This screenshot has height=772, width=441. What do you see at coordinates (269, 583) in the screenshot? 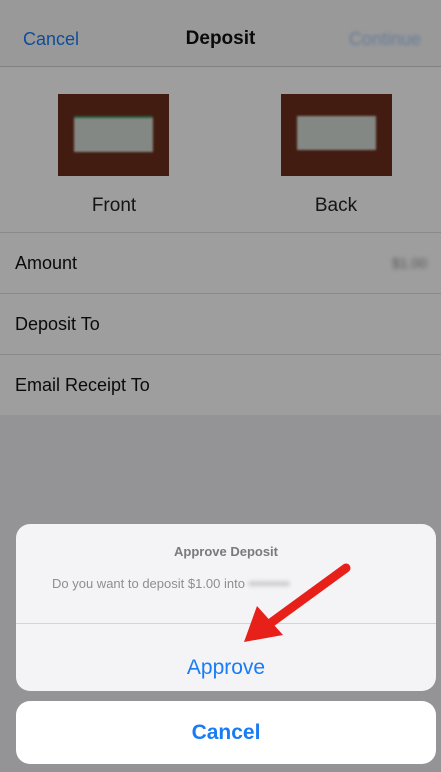
I see `alert-message-account-redacted: •••••••••` at bounding box center [269, 583].